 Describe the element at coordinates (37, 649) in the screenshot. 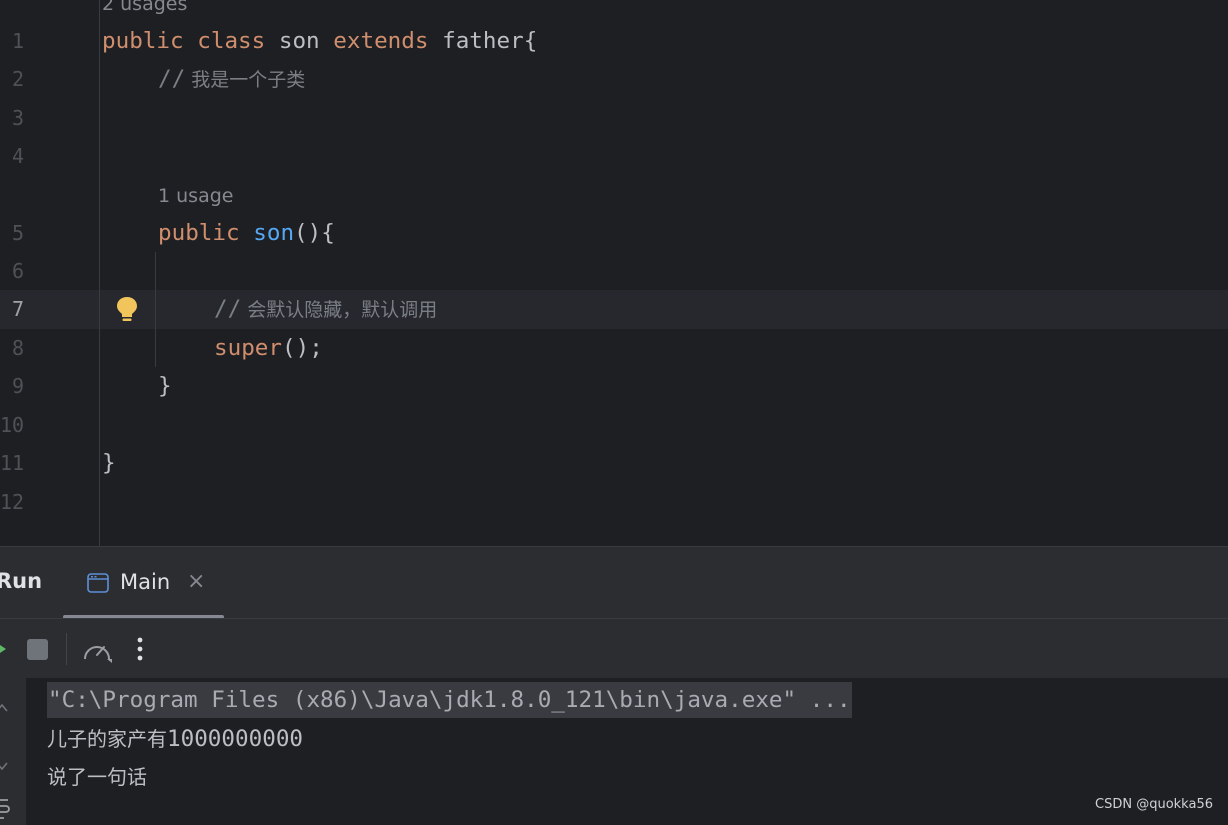

I see `stop-icon` at that location.